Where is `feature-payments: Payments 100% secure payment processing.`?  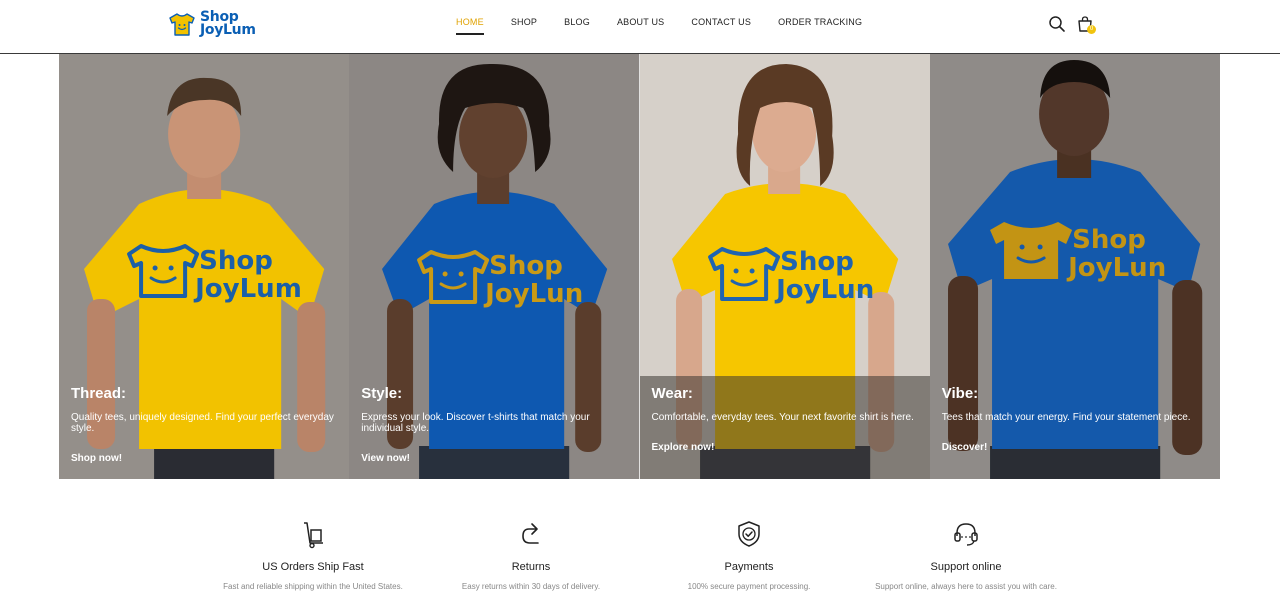
feature-payments: Payments 100% secure payment processing. is located at coordinates (749, 555).